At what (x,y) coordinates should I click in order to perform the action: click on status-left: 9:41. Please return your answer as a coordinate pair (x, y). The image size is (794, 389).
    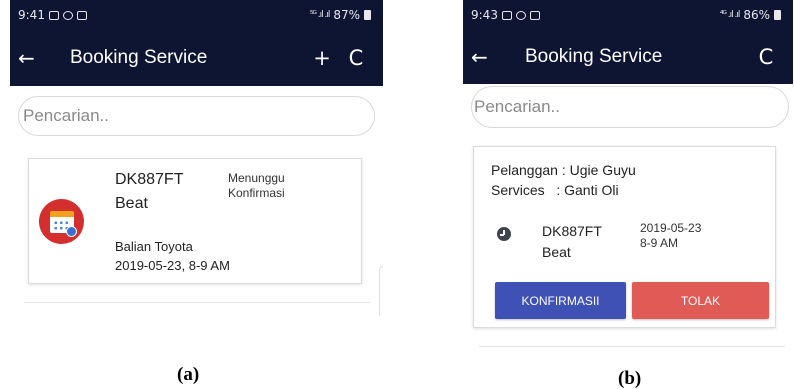
    Looking at the image, I should click on (52, 15).